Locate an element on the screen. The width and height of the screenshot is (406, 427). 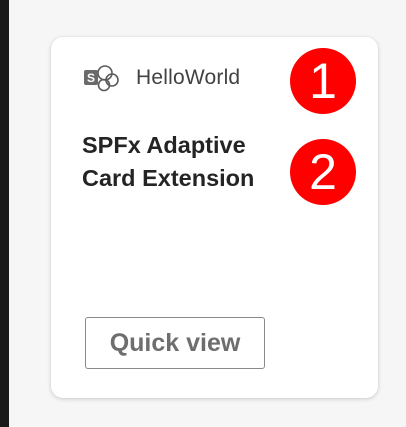
sharepoint-icon: S is located at coordinates (101, 78).